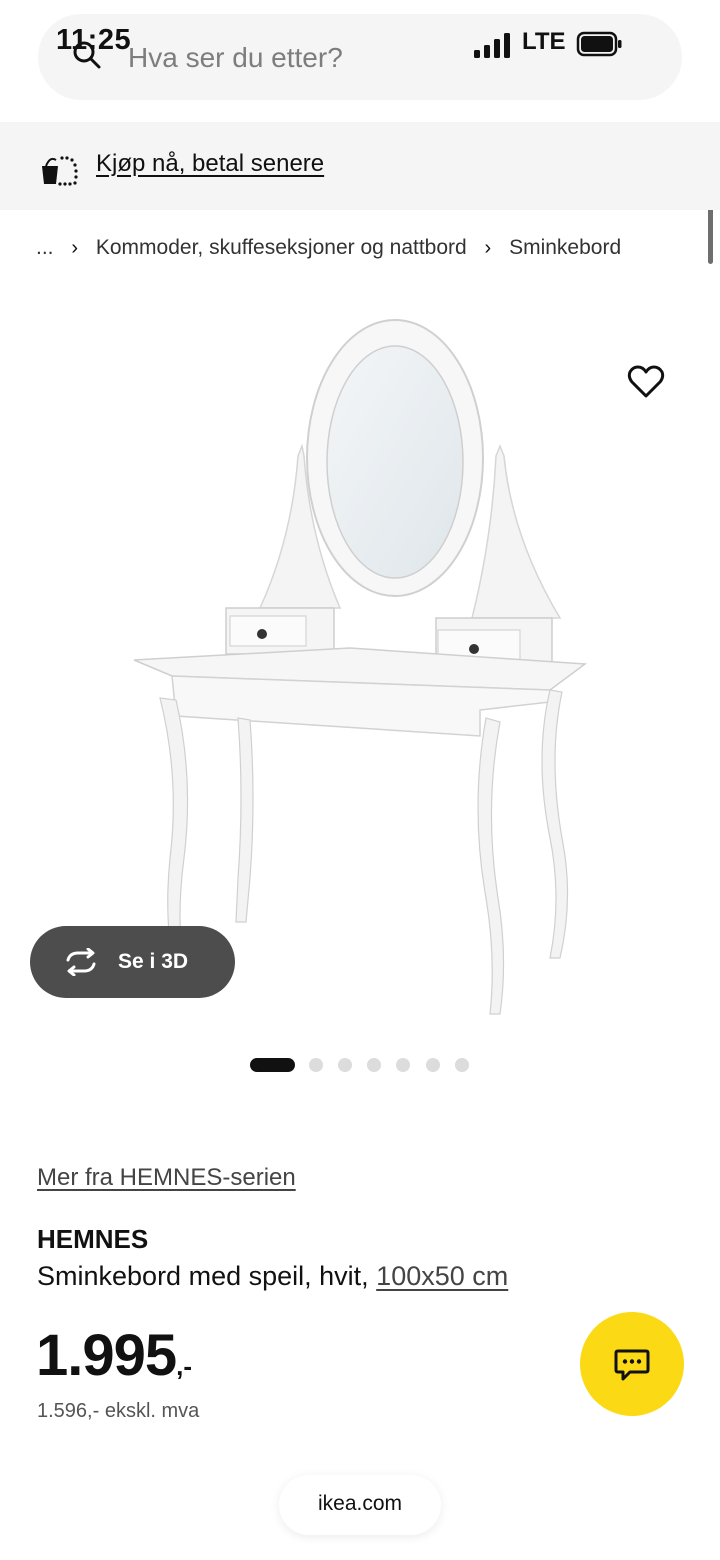 The width and height of the screenshot is (720, 1560). I want to click on browser-url-bar: ikea.com, so click(360, 1505).